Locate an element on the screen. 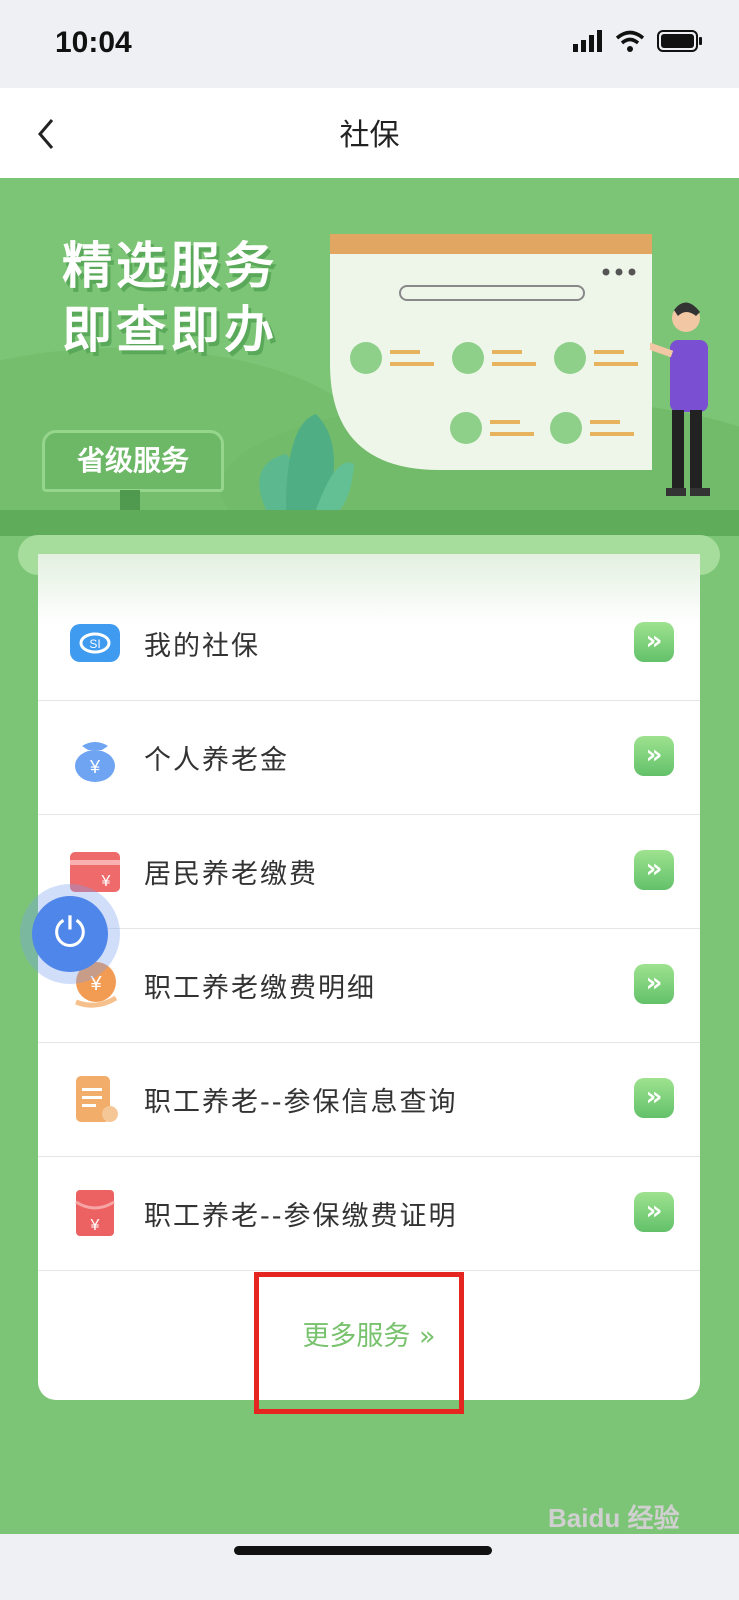 This screenshot has height=1600, width=739. power-icon: ⏻ is located at coordinates (70, 934).